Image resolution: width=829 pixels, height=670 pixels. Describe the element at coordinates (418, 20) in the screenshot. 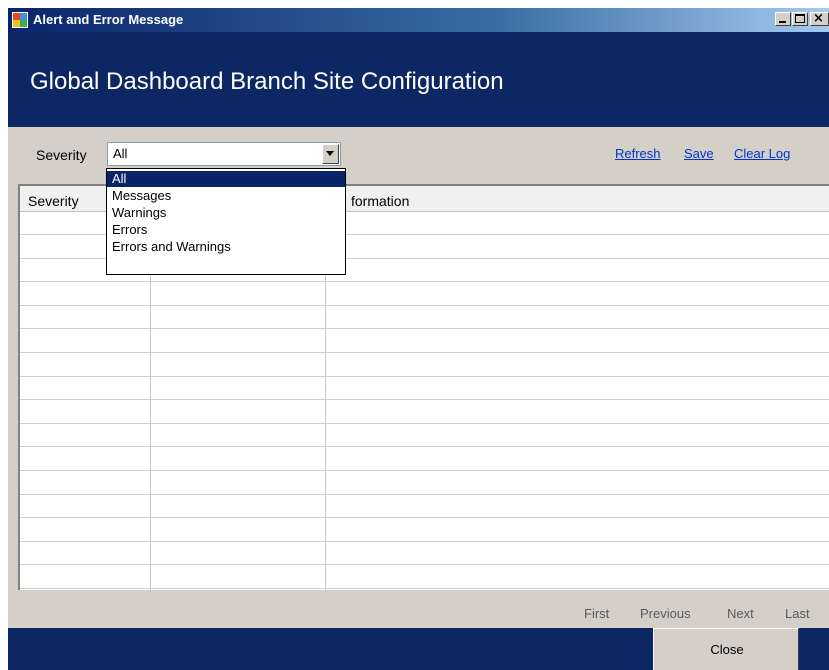

I see `title-bar: Alert and Error Message ×` at that location.